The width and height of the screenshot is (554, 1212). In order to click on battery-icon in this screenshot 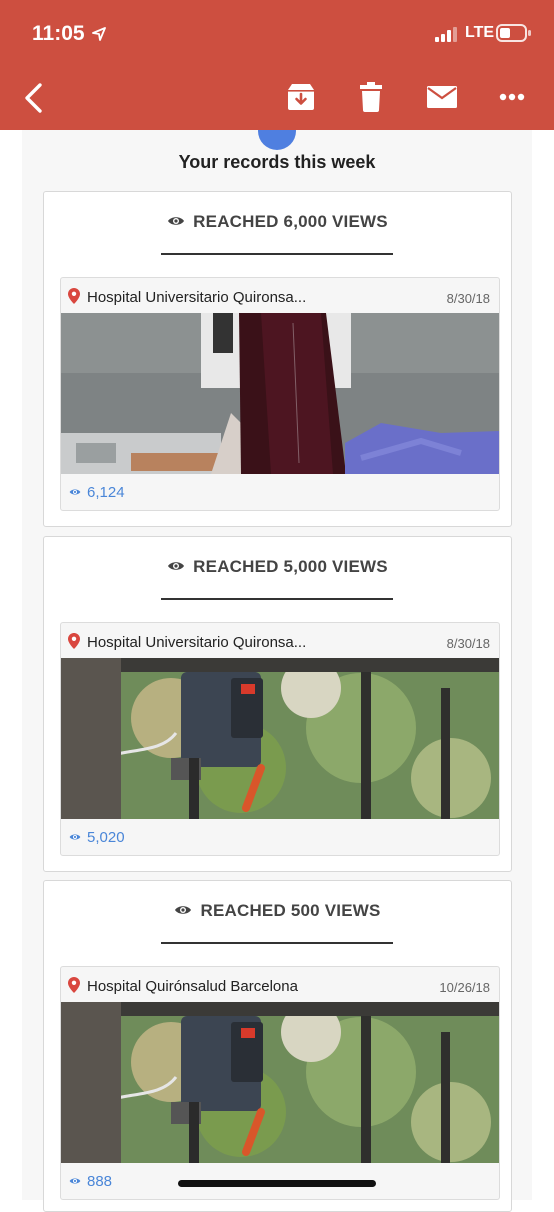, I will do `click(513, 33)`.